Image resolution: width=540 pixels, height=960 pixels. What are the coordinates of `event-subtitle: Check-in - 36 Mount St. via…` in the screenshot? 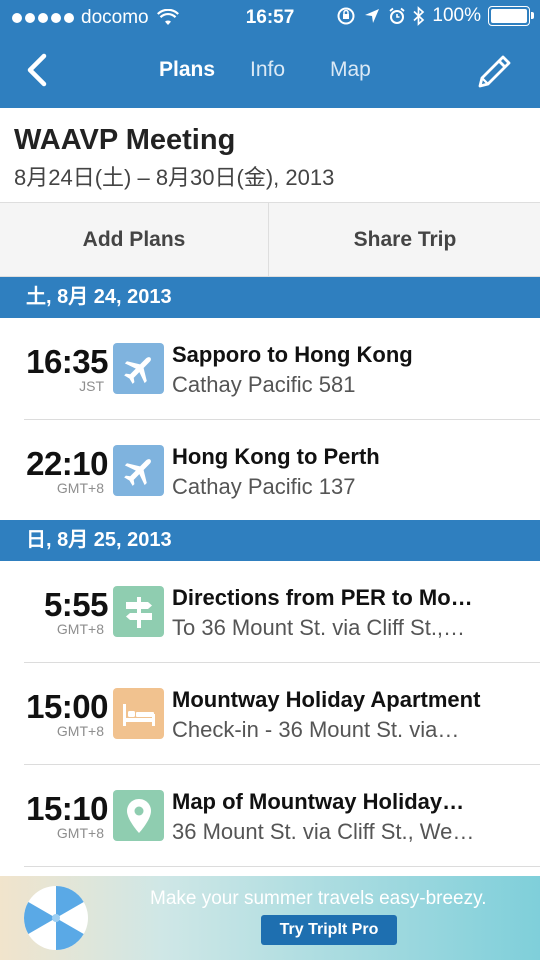 It's located at (316, 729).